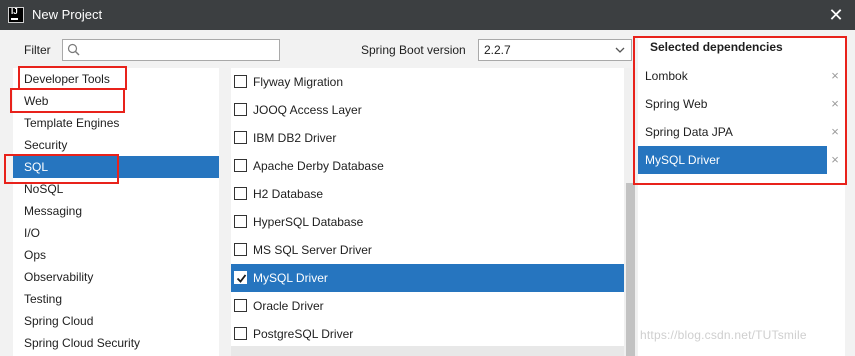 This screenshot has width=855, height=356. What do you see at coordinates (427, 138) in the screenshot?
I see `dependency-ibm-db2-driver: IBM DB2 Driver` at bounding box center [427, 138].